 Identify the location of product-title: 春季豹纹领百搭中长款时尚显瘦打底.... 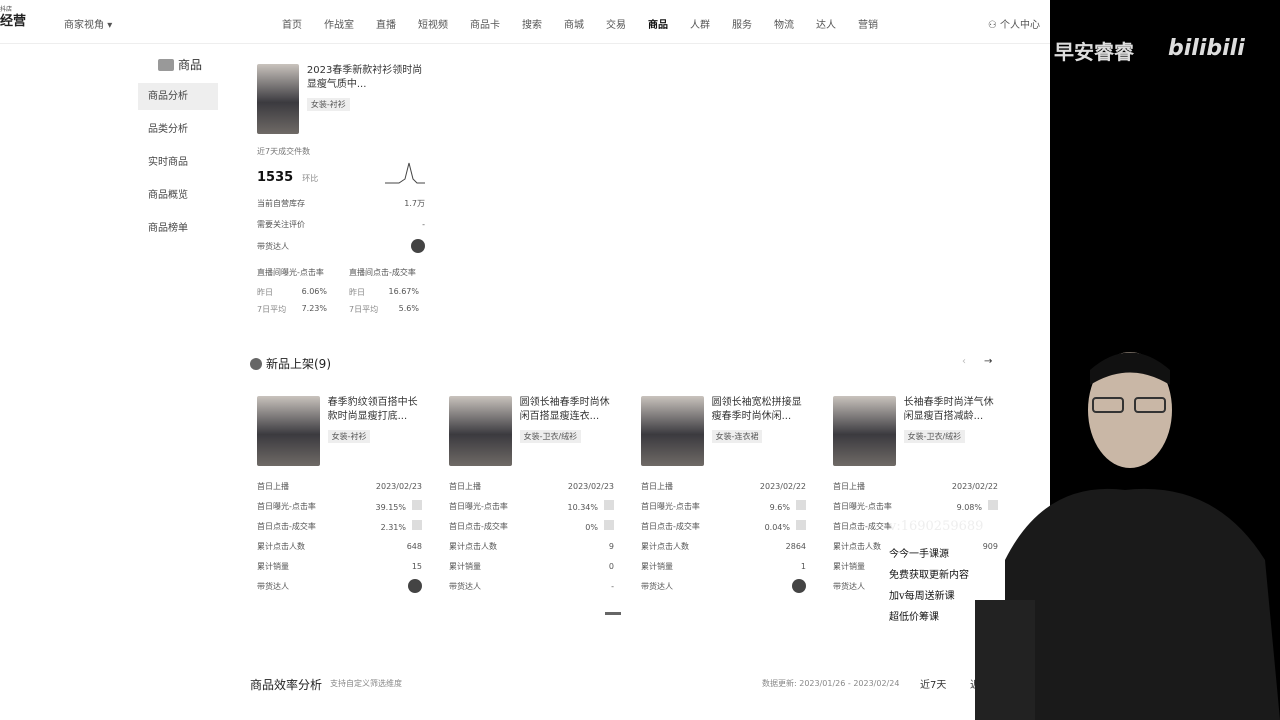
(375, 410).